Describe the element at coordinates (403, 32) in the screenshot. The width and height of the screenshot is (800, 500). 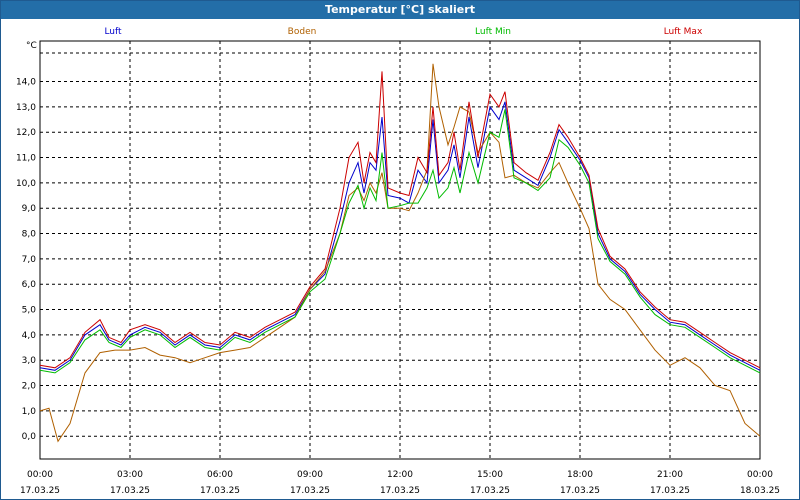
I see `legend: Luft Boden Luft Min Luft Max` at that location.